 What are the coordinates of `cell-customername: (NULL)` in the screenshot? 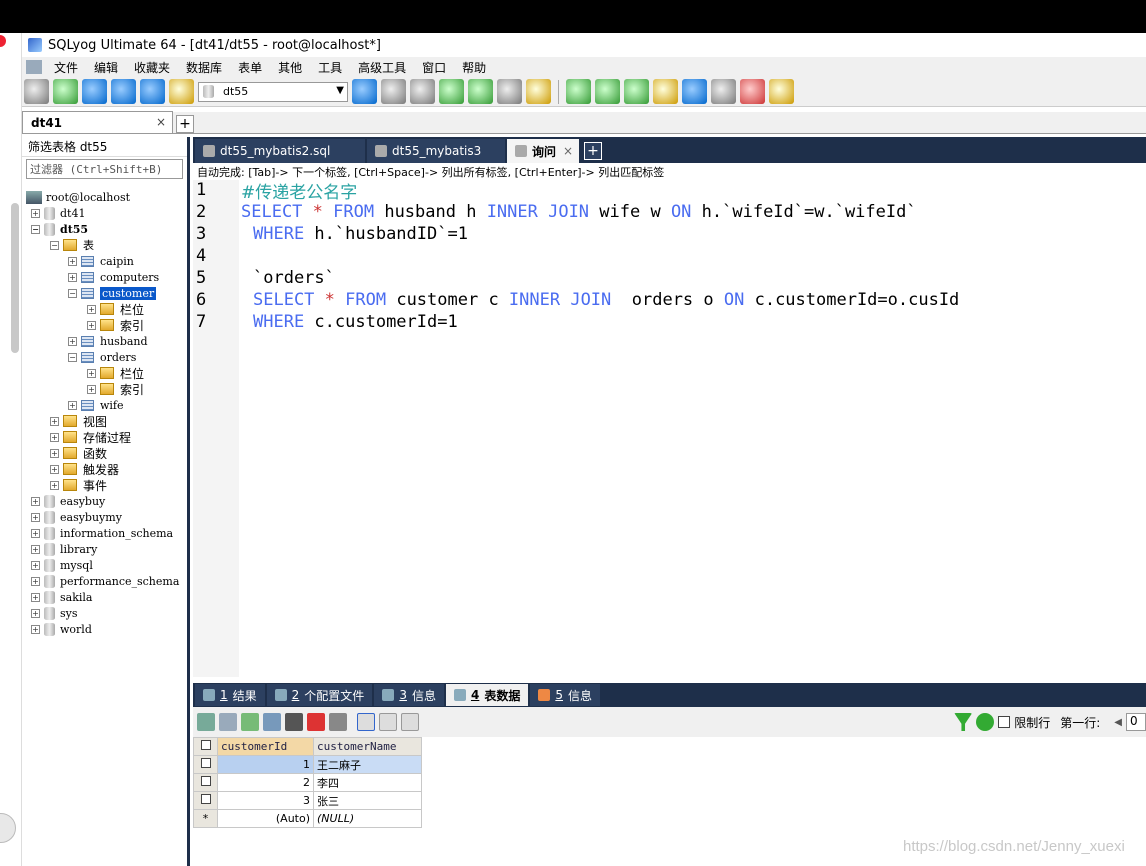 It's located at (367, 818).